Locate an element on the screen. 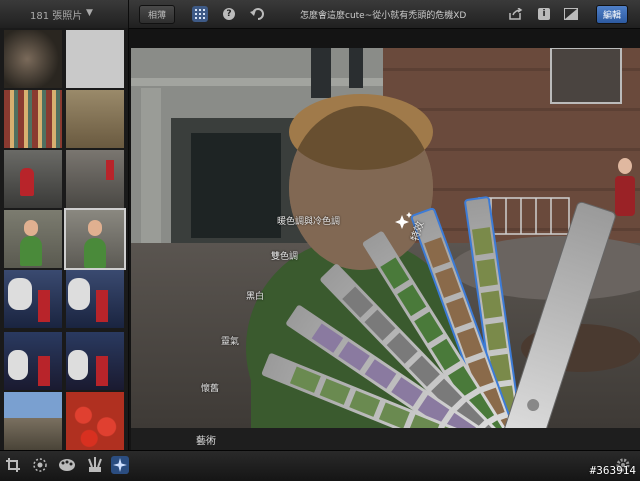 The height and width of the screenshot is (481, 640). effect-label-artistic: 藝術 is located at coordinates (206, 439).